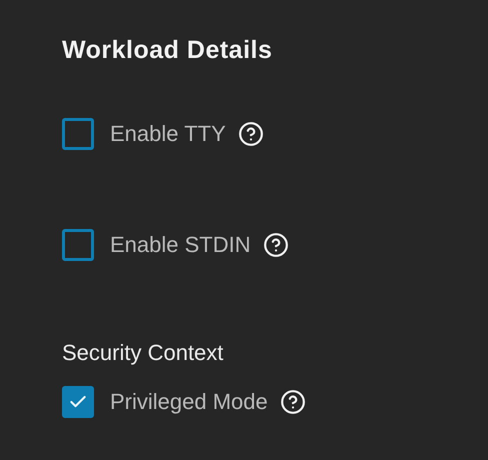 Image resolution: width=488 pixels, height=460 pixels. I want to click on checkbox-label: Enable STDIN, so click(180, 245).